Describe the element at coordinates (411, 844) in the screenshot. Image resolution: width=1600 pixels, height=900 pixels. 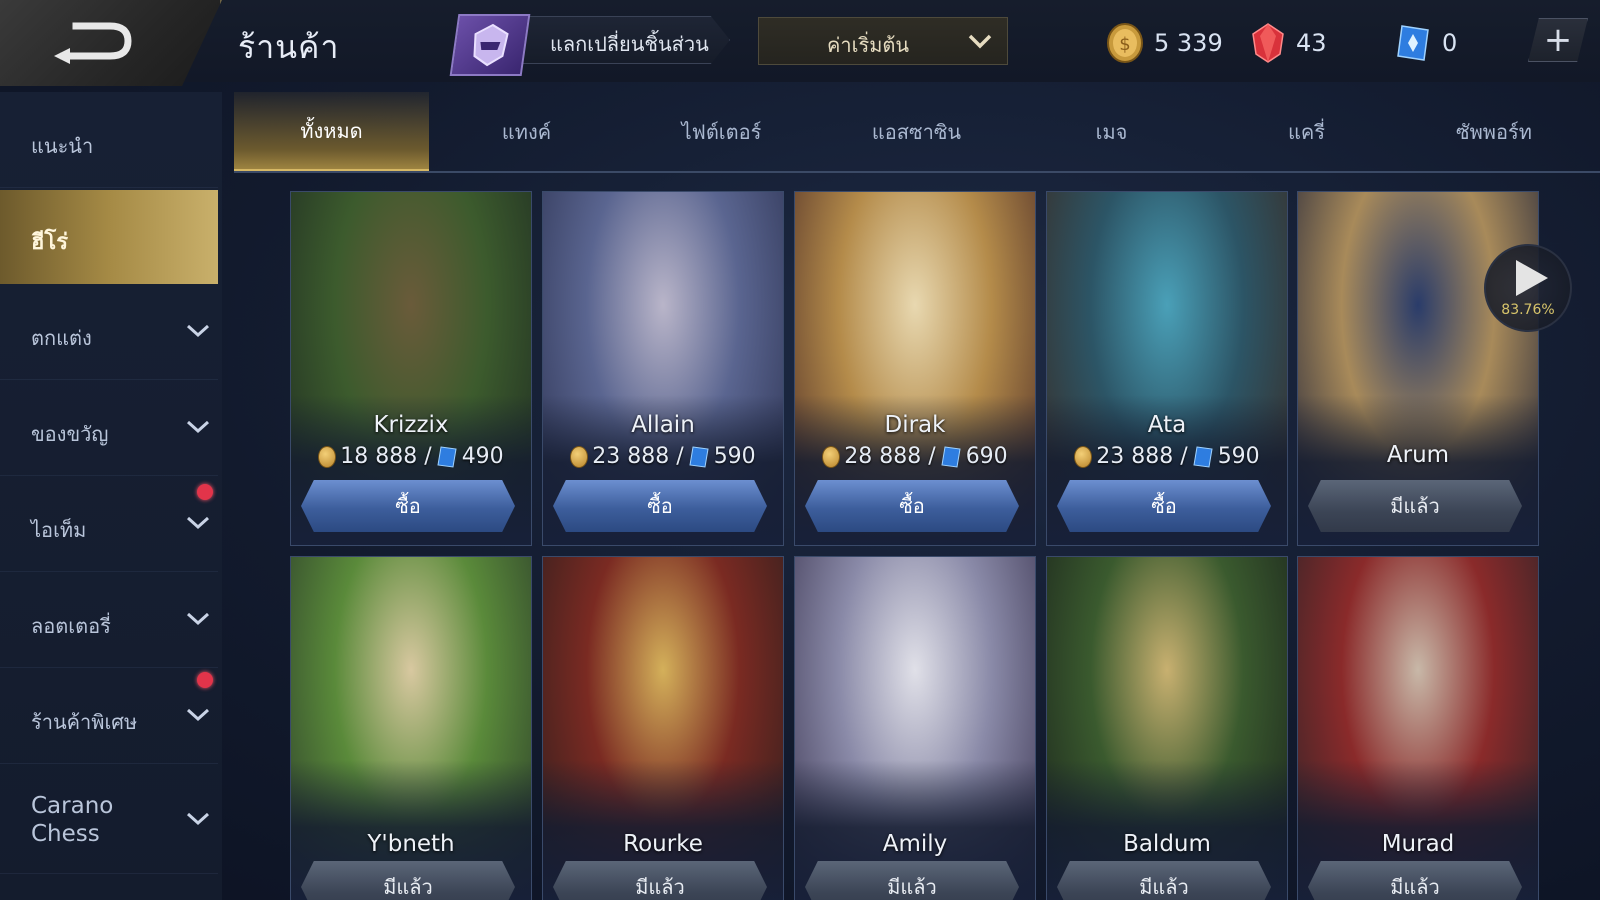
I see `hero-name: Y'bneth` at that location.